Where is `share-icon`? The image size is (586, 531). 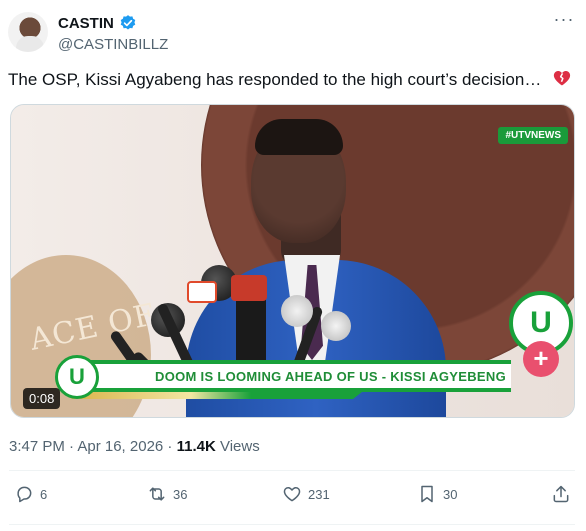 share-icon is located at coordinates (561, 494).